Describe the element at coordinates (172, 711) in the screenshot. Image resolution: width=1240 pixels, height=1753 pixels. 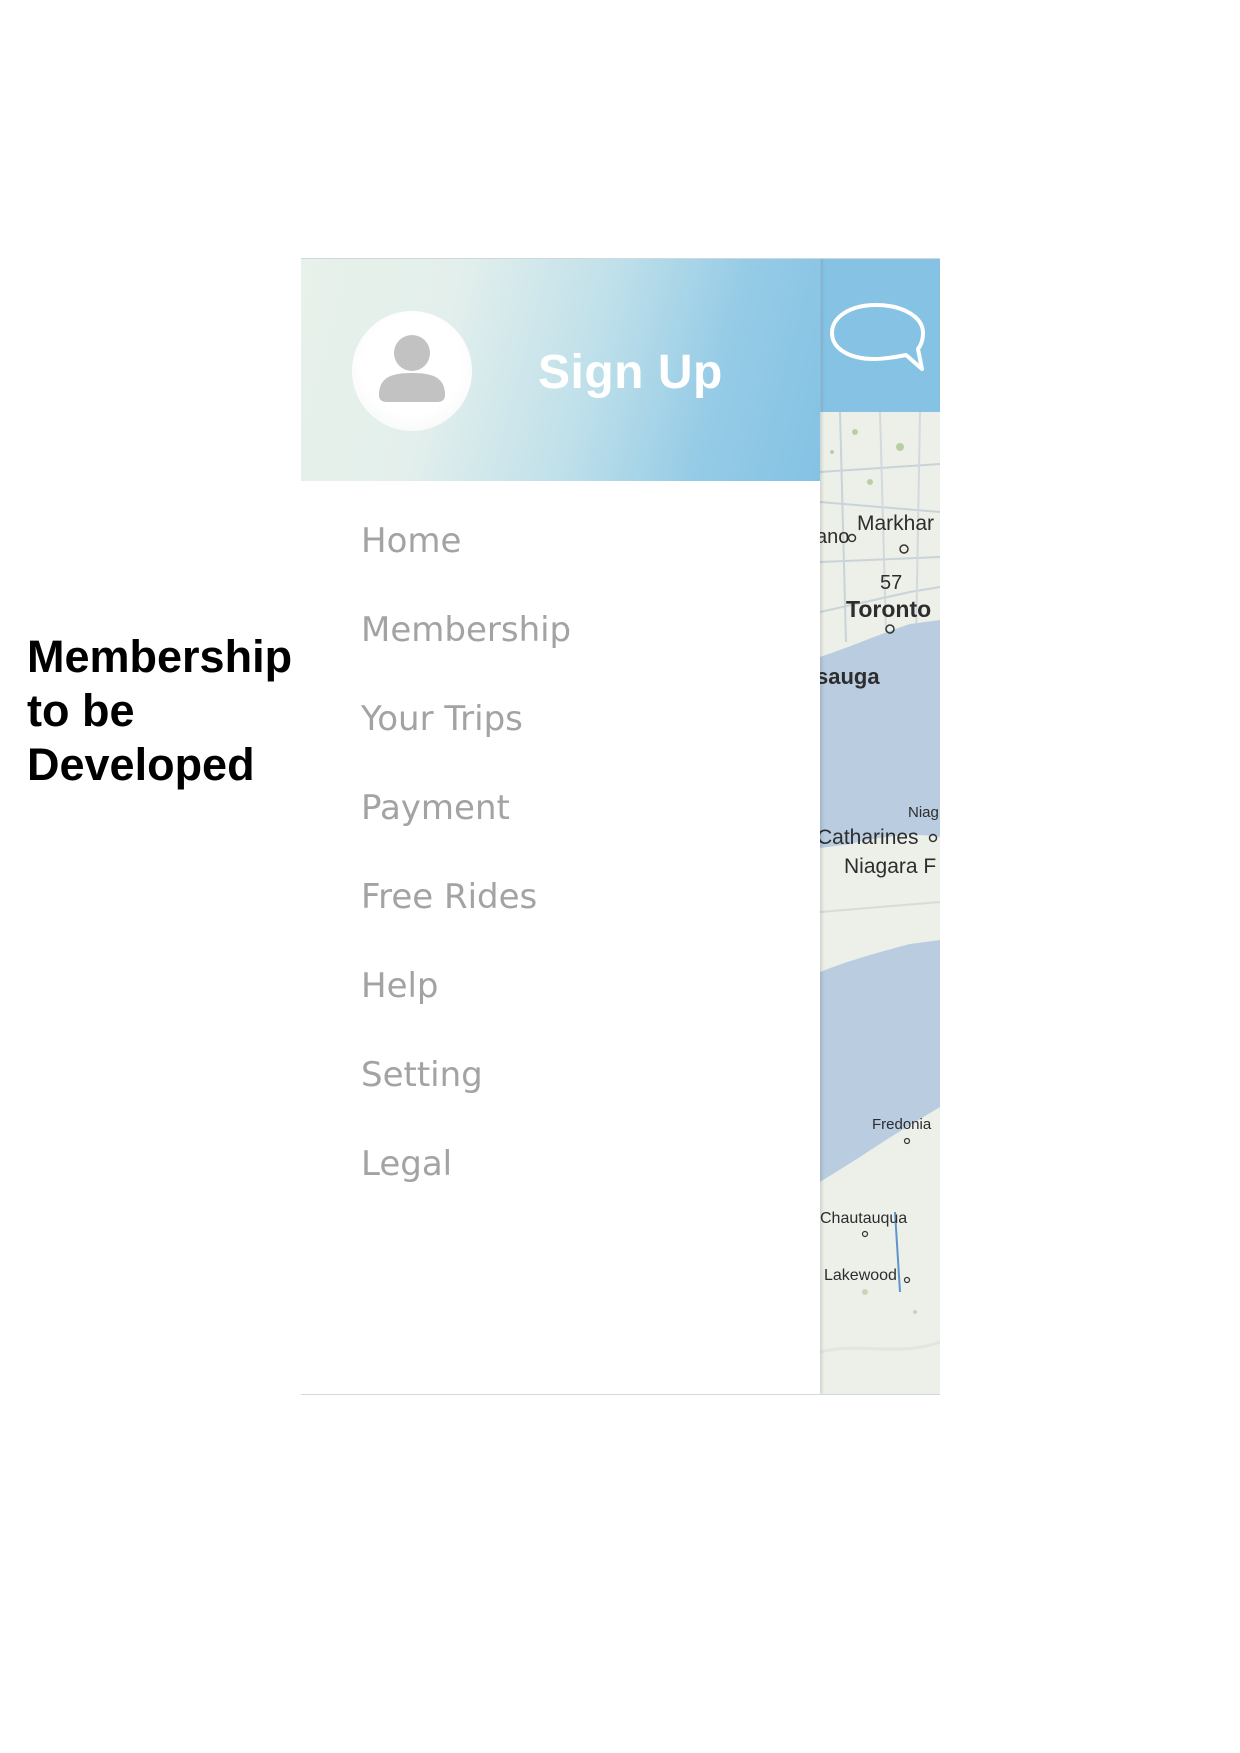
I see `annotation-note: Membership to be Developed` at that location.